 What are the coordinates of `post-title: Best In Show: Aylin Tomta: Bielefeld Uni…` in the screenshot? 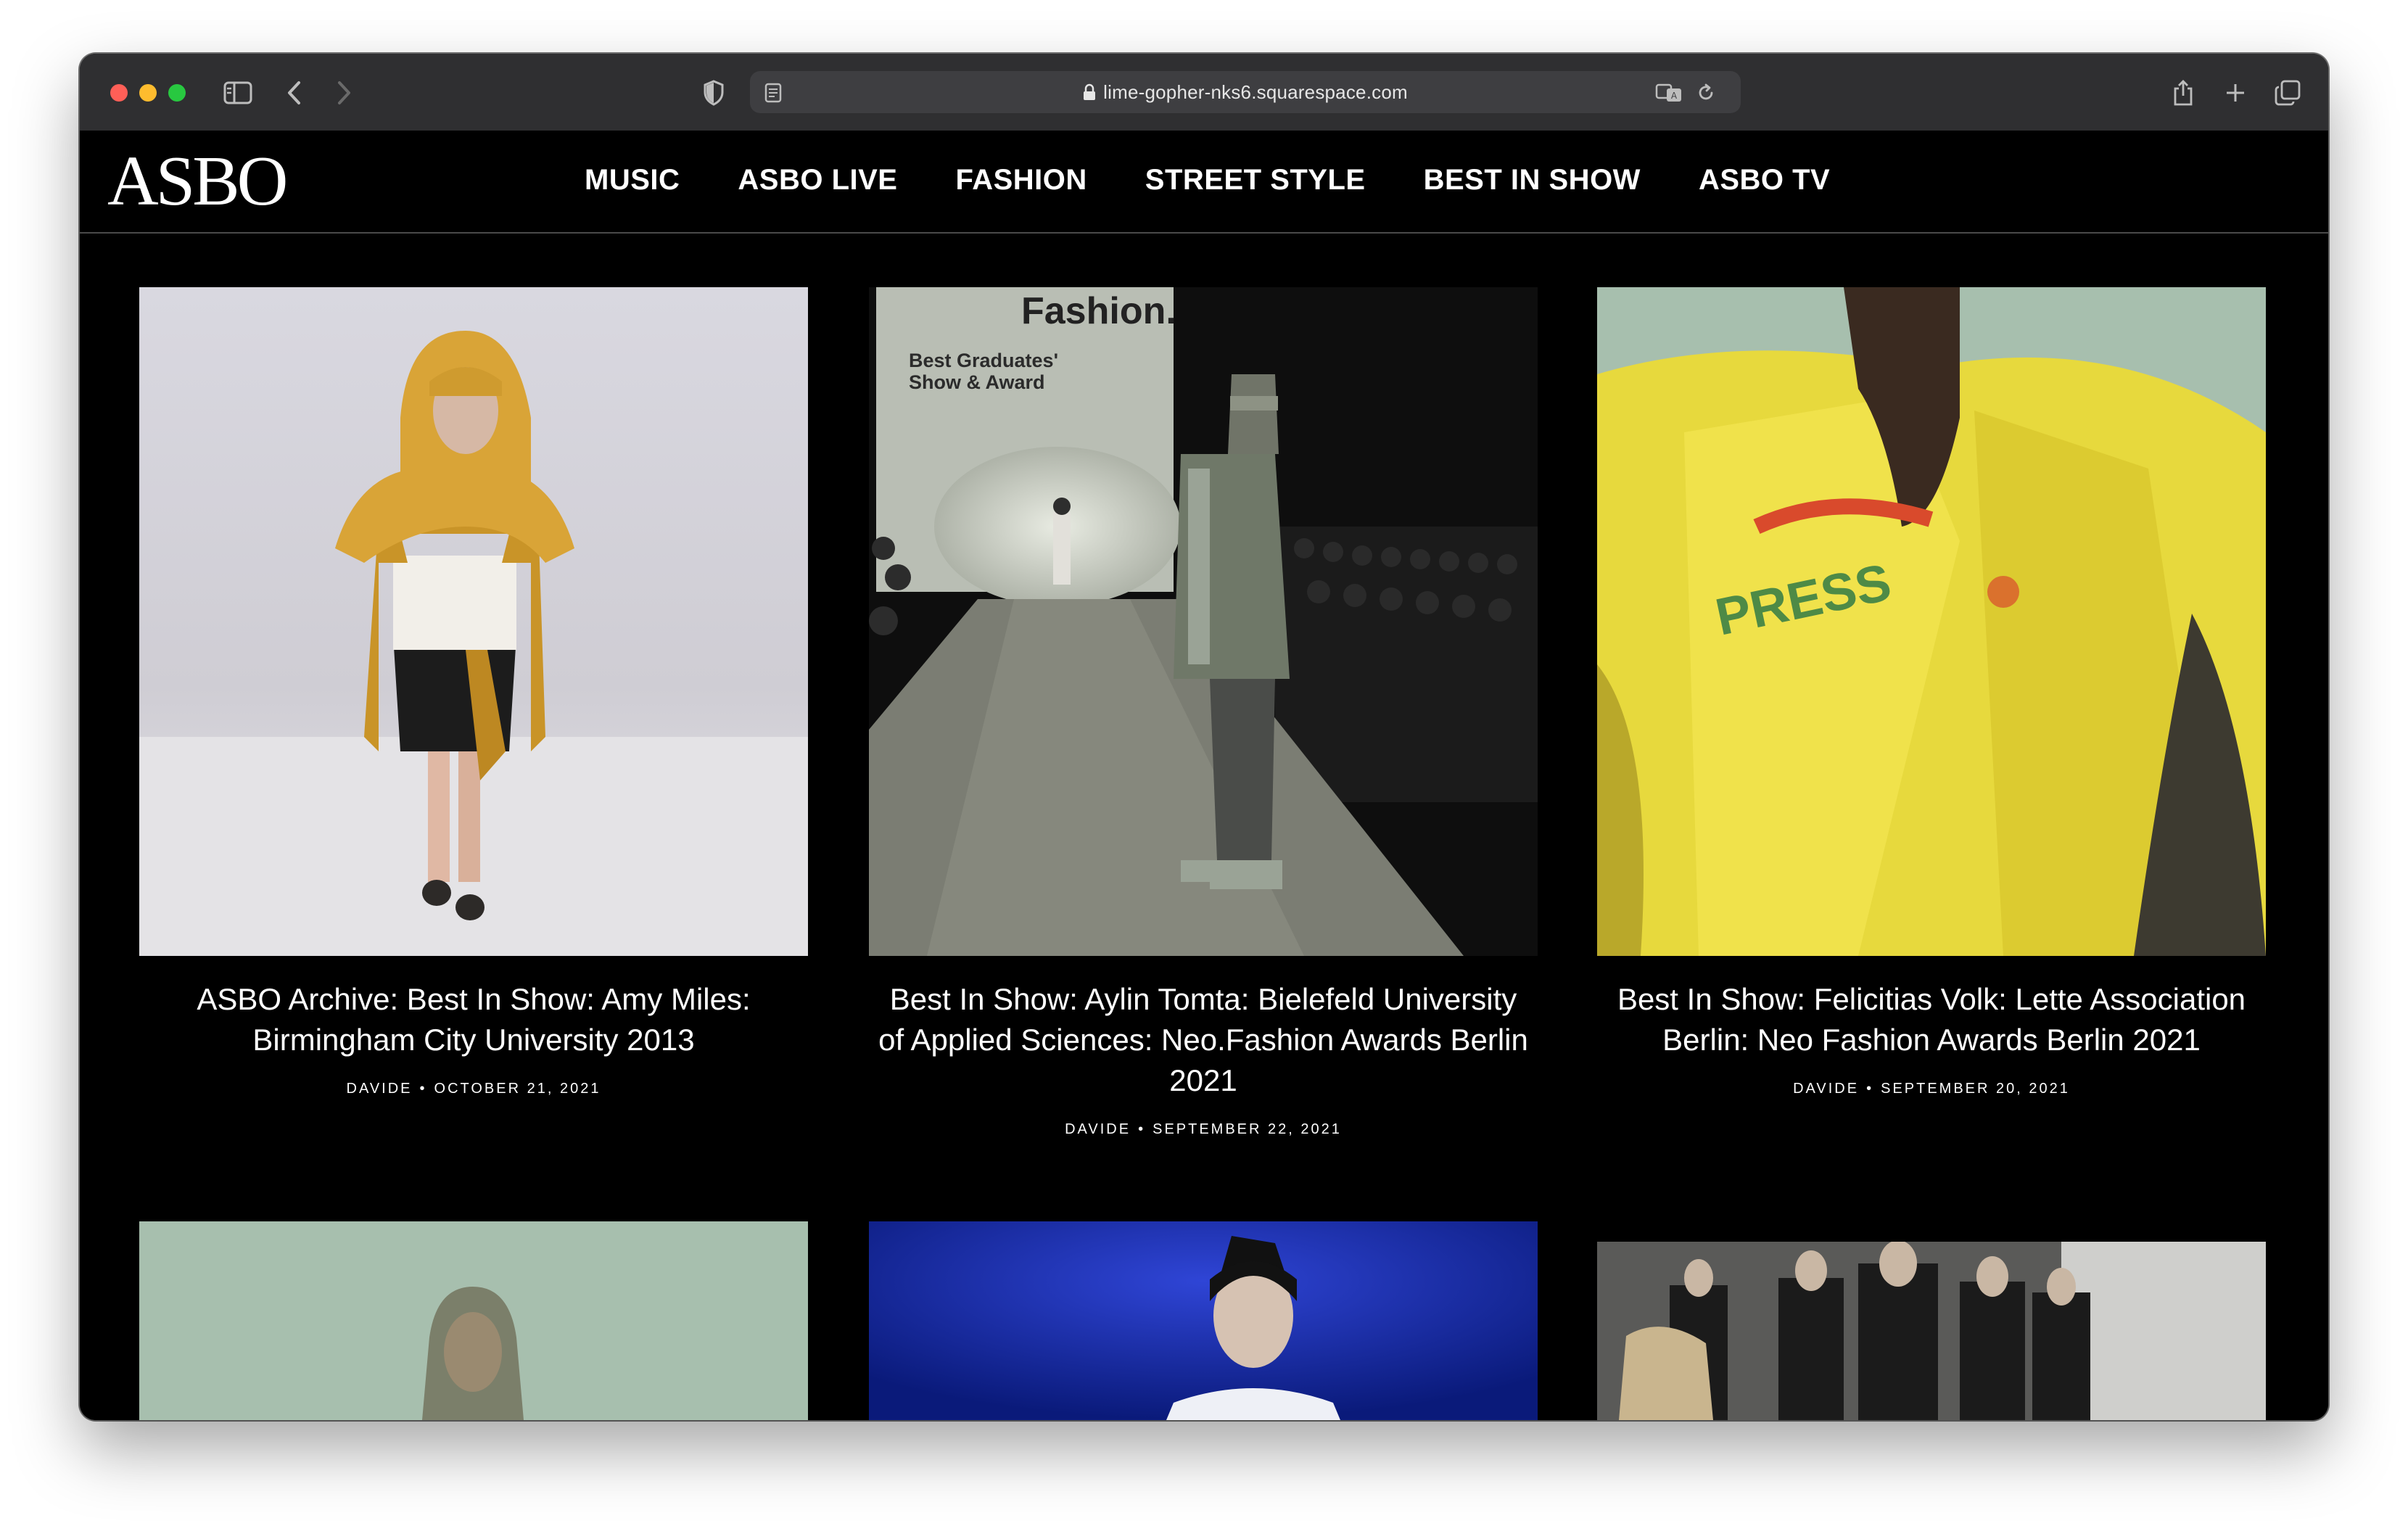 It's located at (1203, 1040).